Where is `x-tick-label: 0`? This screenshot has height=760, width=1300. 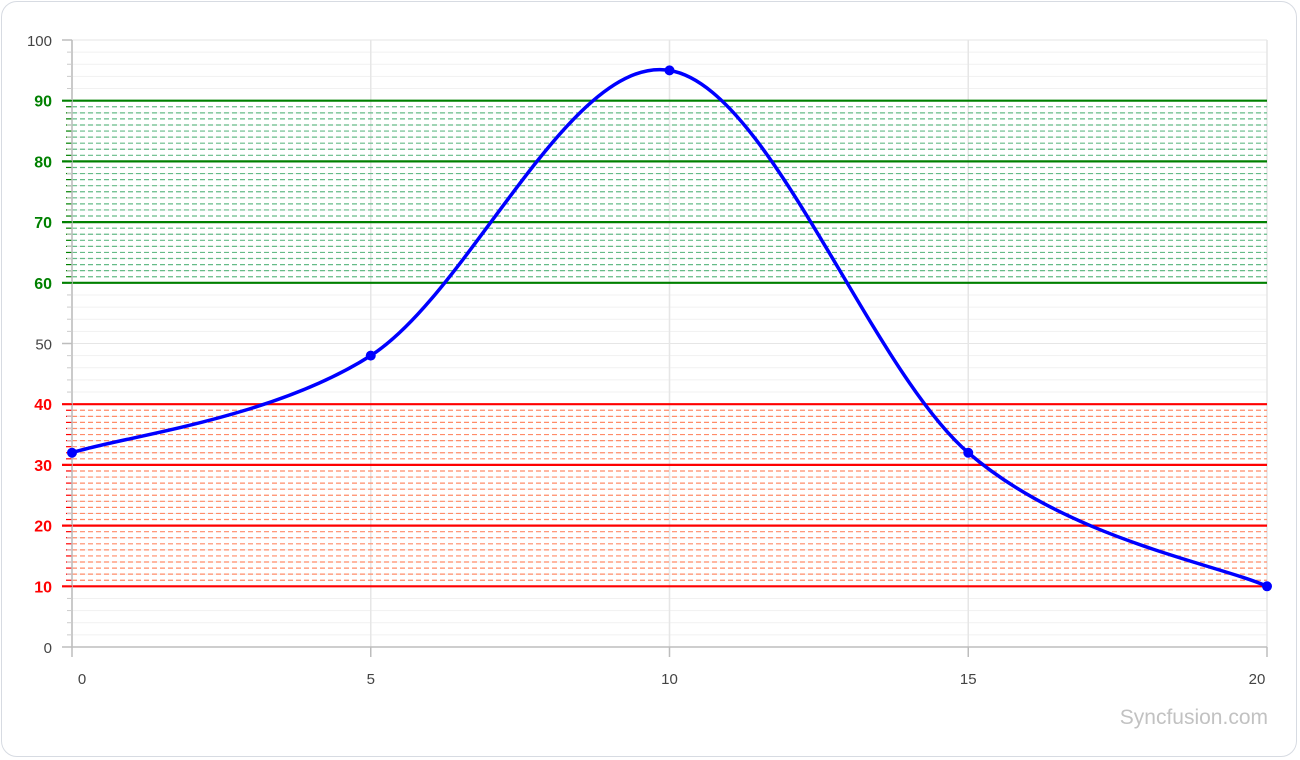
x-tick-label: 0 is located at coordinates (82, 679).